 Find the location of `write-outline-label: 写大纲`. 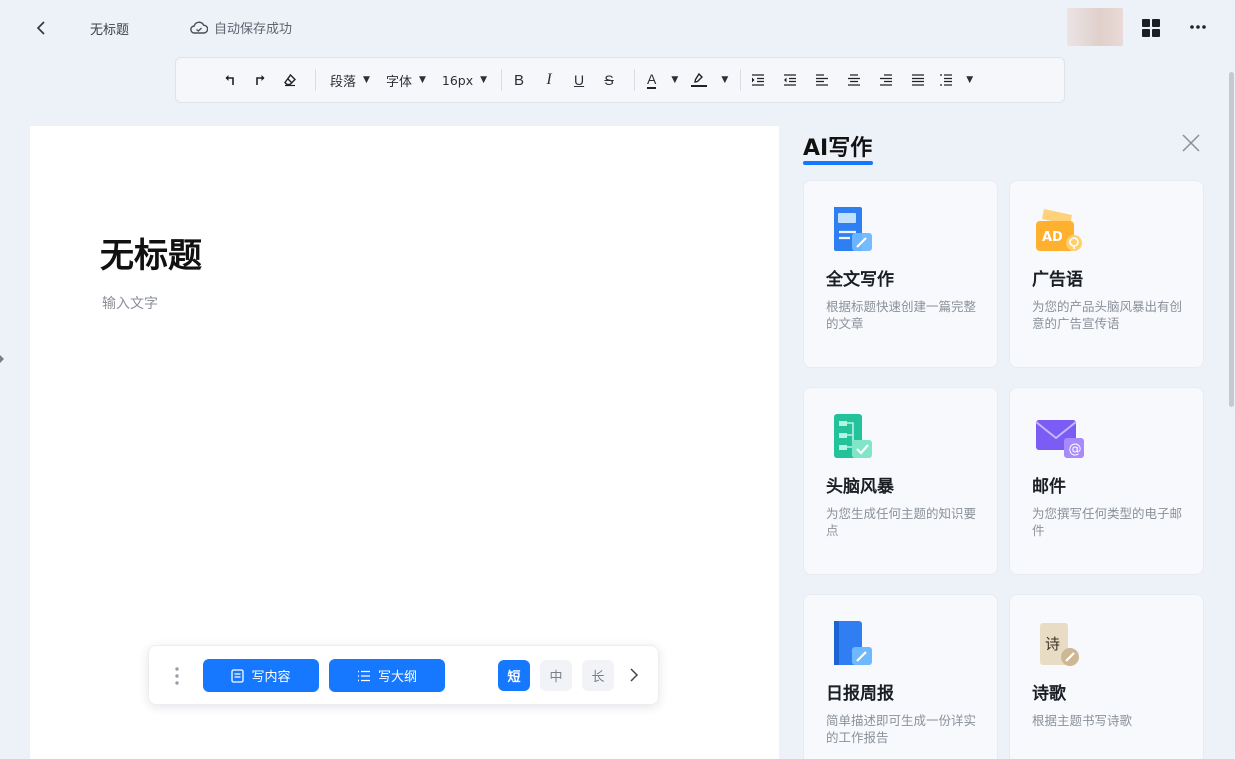

write-outline-label: 写大纲 is located at coordinates (397, 677).